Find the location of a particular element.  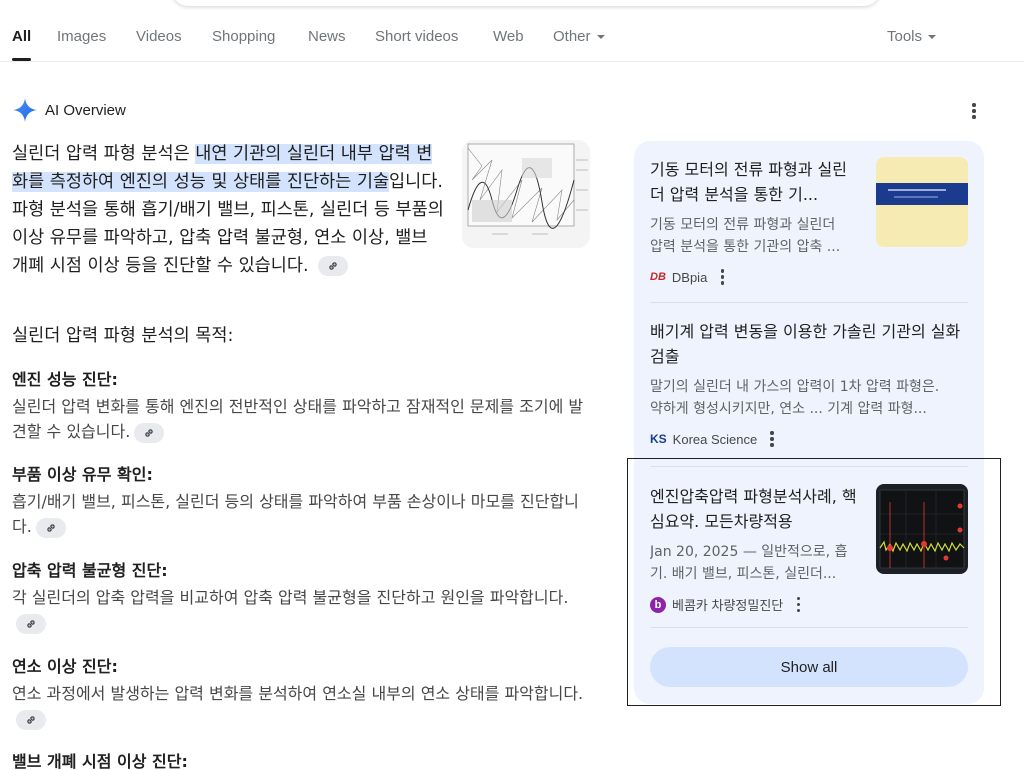

source-name: Korea Science is located at coordinates (715, 439).